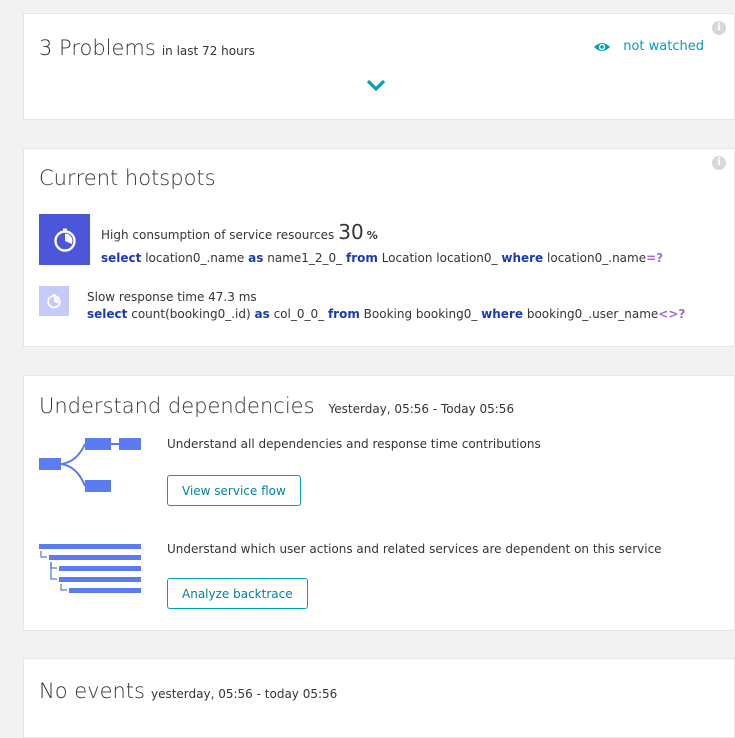  I want to click on problems-card: i 3 Problems in last 72 hours not watched, so click(379, 66).